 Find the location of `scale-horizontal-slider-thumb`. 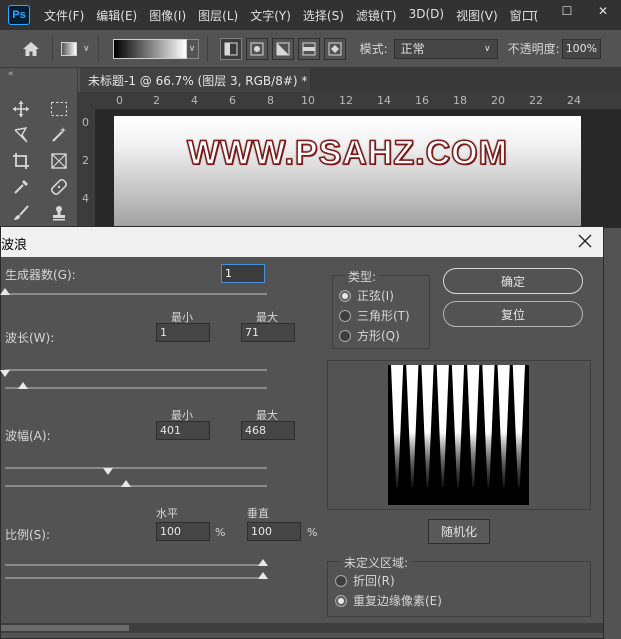

scale-horizontal-slider-thumb is located at coordinates (263, 562).